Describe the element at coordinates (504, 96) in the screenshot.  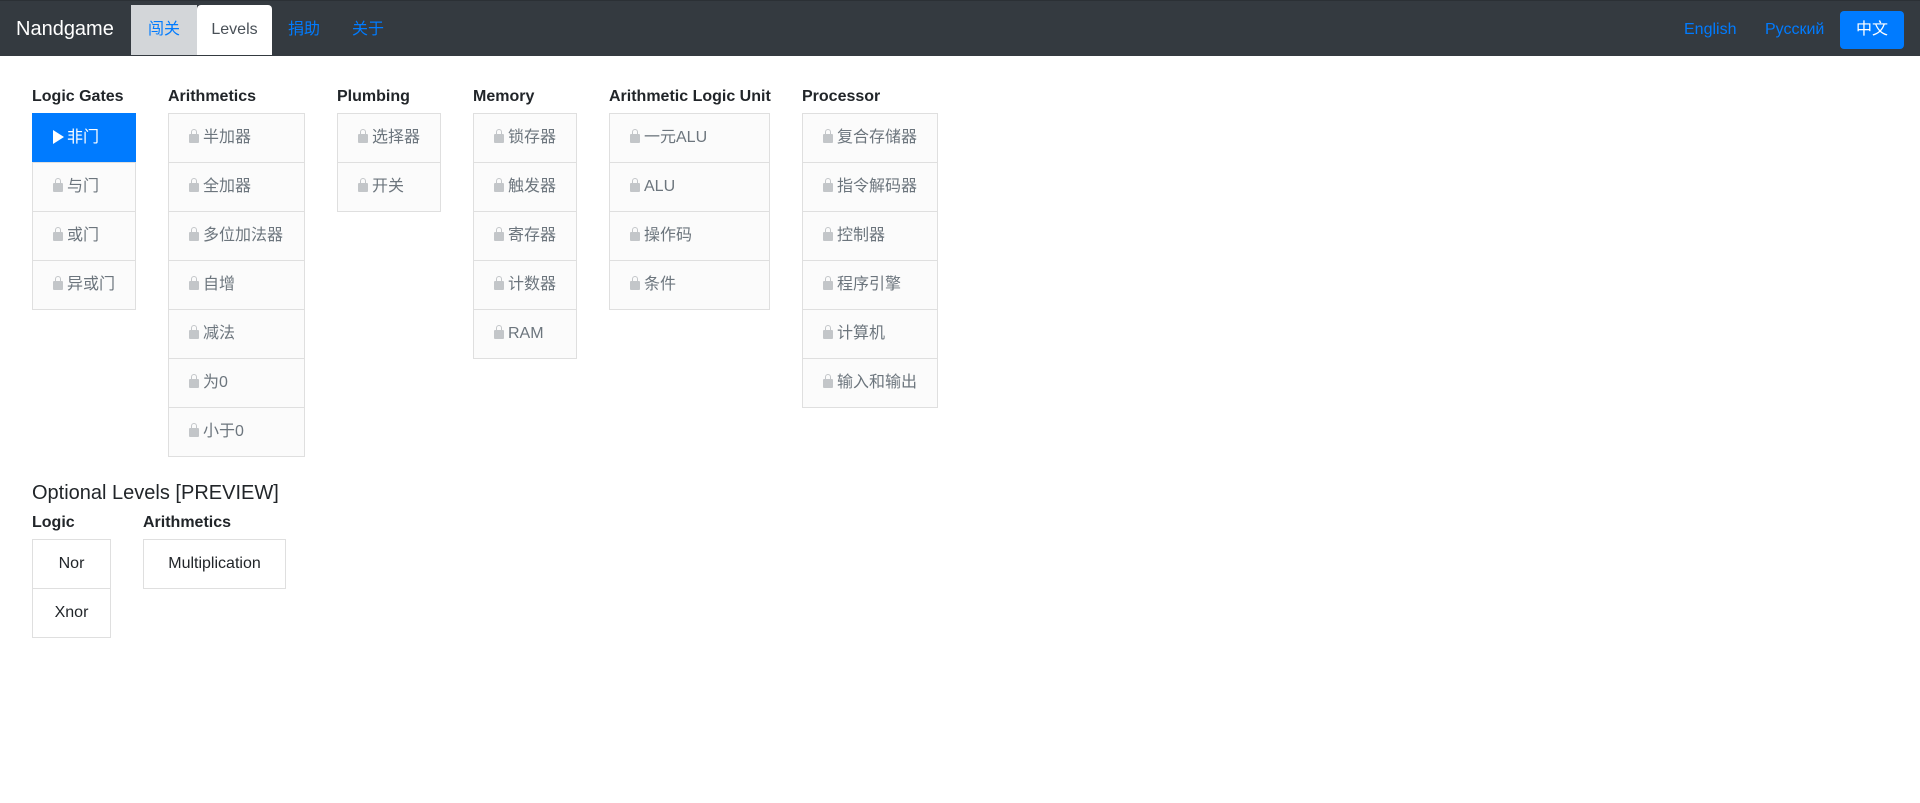
I see `category-heading: Memory` at that location.